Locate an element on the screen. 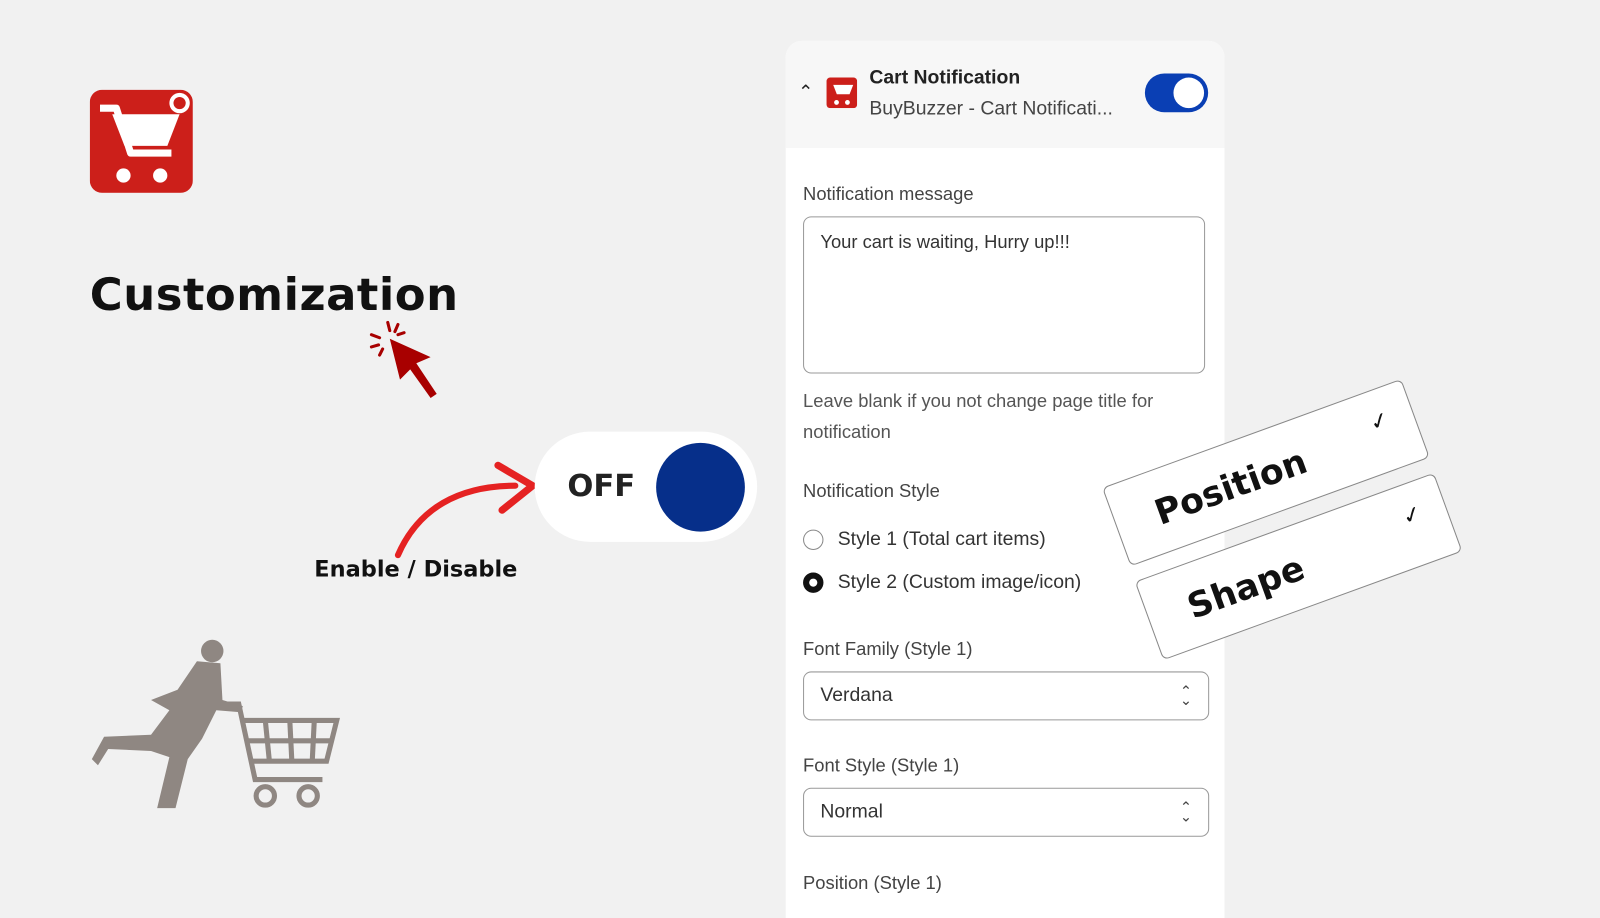  font-style-label: Font Style (Style 1) is located at coordinates (881, 765).